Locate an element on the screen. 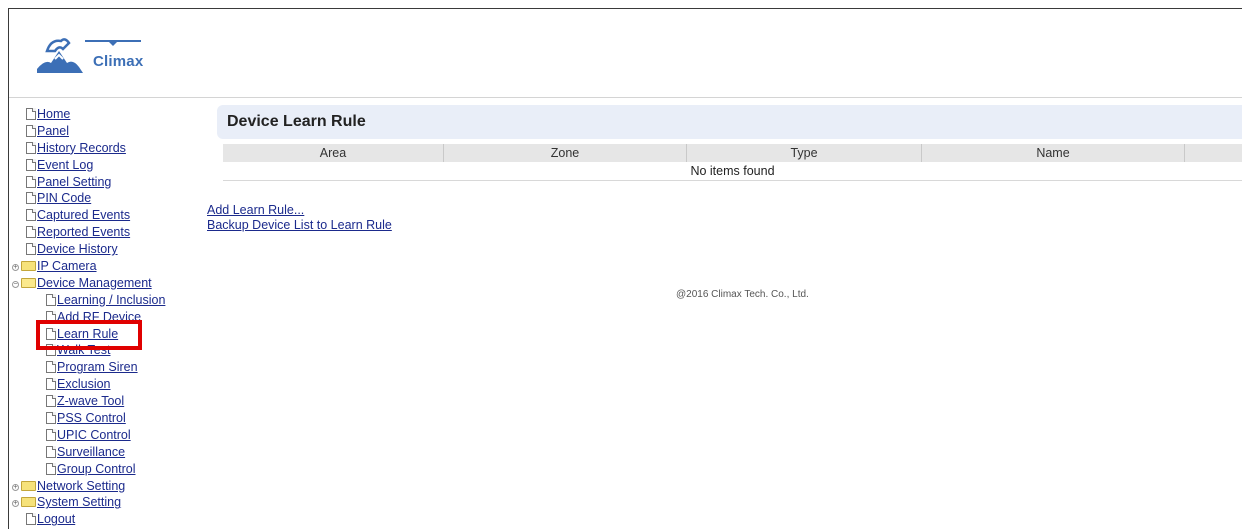 The height and width of the screenshot is (529, 1242). learn-rule-table: Area Zone Type Name No items found is located at coordinates (732, 162).